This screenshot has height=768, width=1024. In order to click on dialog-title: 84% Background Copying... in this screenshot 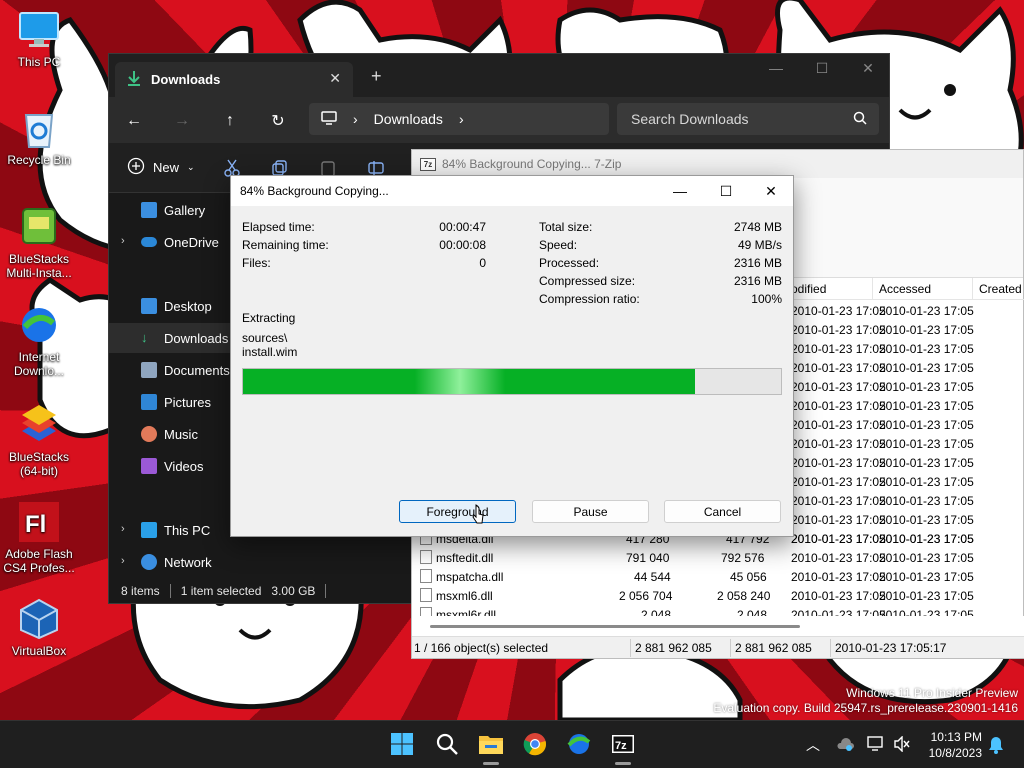, I will do `click(314, 191)`.